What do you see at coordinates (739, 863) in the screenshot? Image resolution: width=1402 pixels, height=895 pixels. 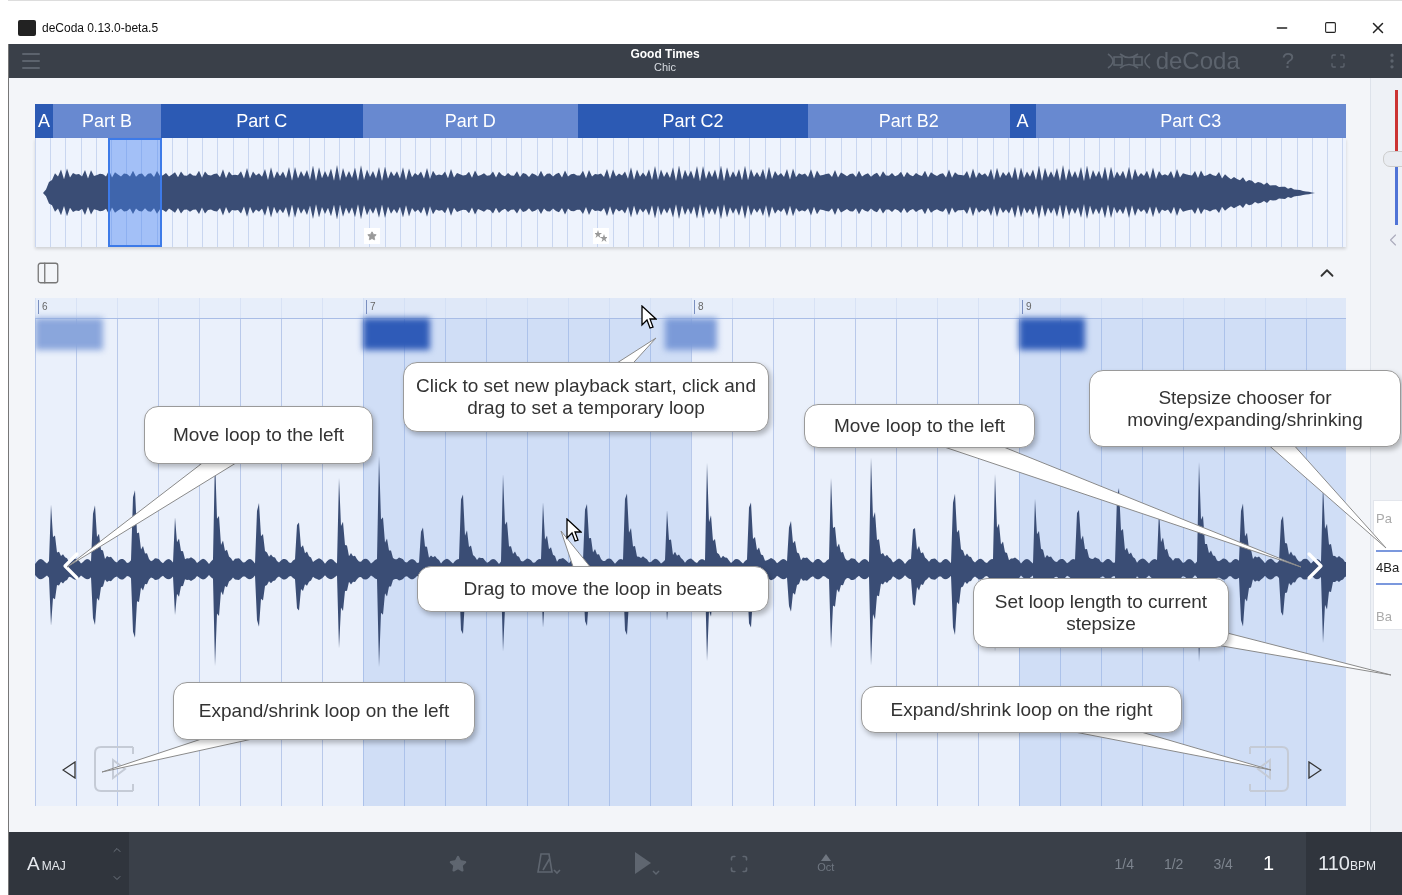 I see `fit-view-icon` at bounding box center [739, 863].